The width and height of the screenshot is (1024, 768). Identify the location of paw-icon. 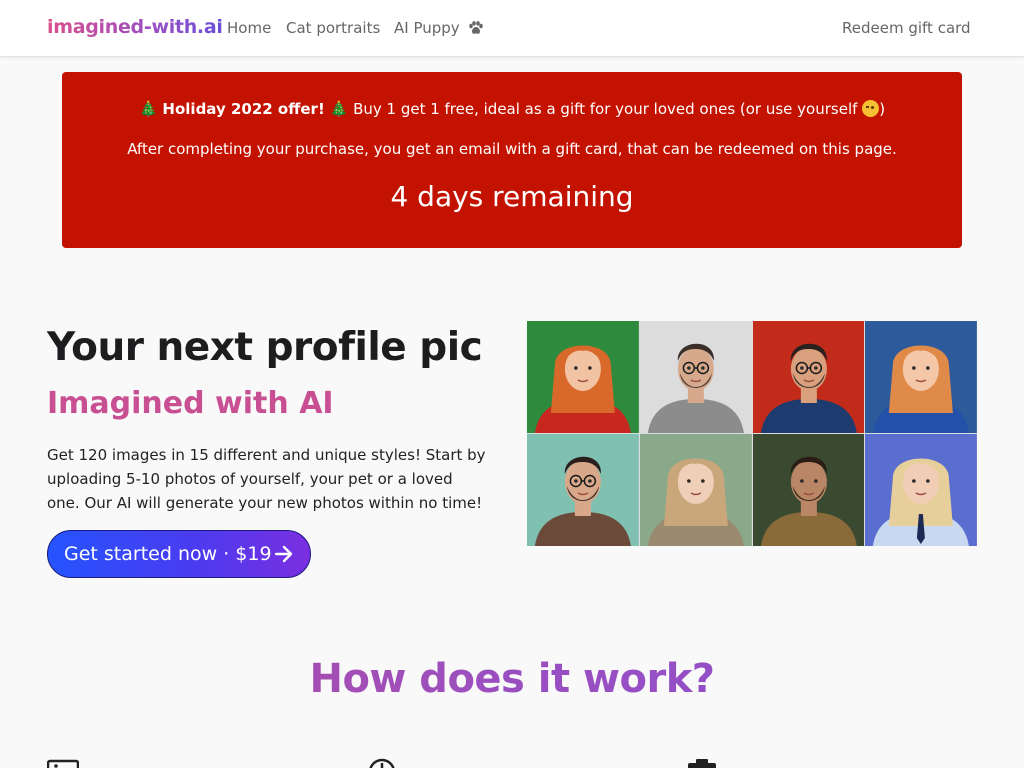
(476, 30).